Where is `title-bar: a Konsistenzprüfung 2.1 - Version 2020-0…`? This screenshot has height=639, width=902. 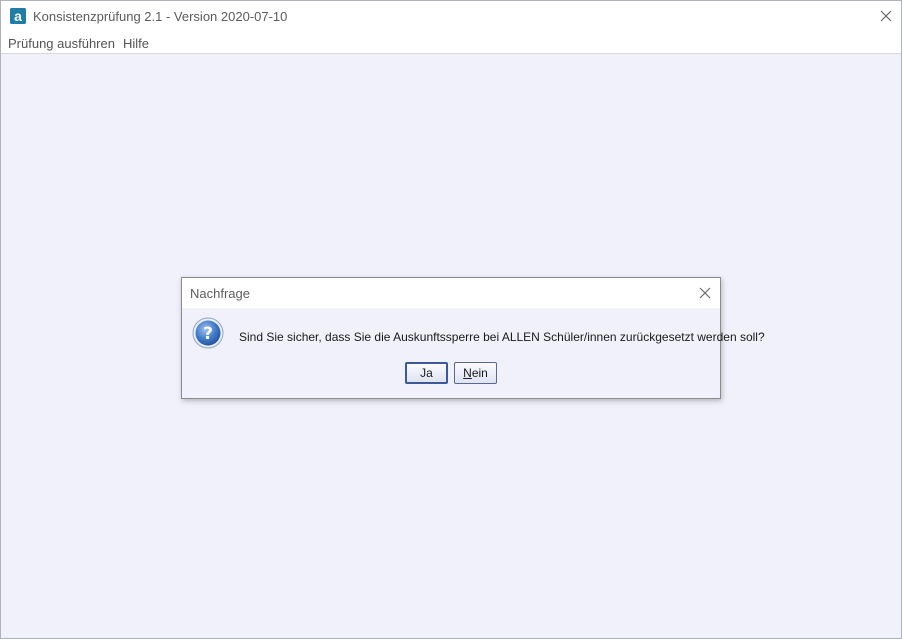
title-bar: a Konsistenzprüfung 2.1 - Version 2020-0… is located at coordinates (451, 16).